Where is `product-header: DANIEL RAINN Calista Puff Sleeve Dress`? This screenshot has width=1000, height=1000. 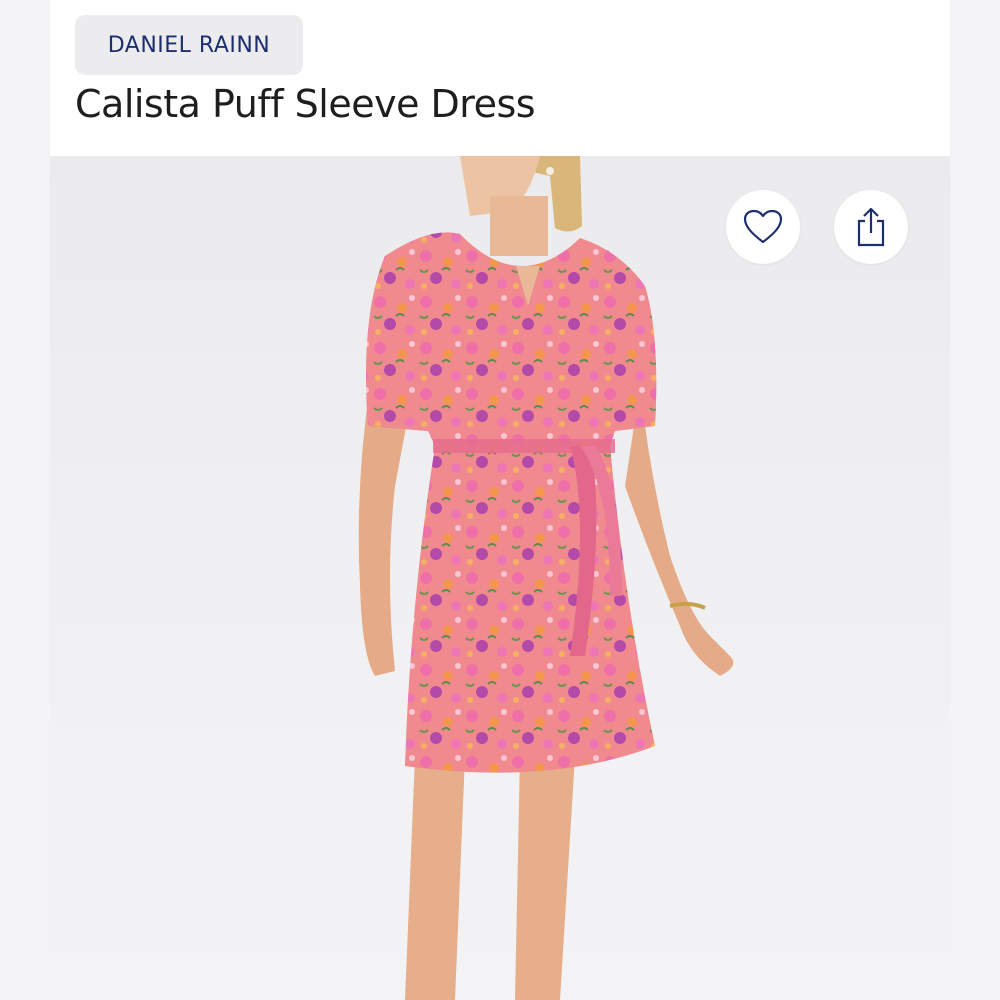
product-header: DANIEL RAINN Calista Puff Sleeve Dress is located at coordinates (500, 78).